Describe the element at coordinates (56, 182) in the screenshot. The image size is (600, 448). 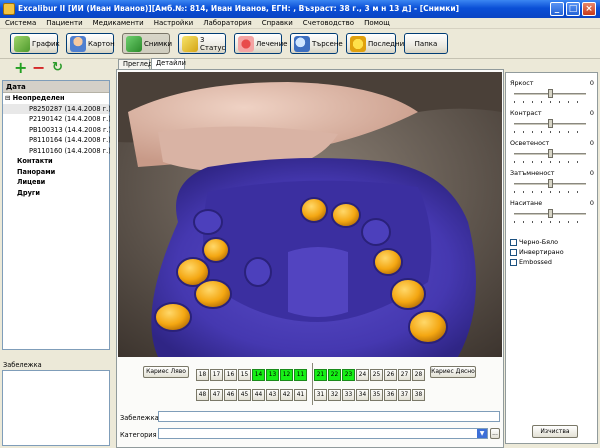
I see `tree-group: Лицеви` at that location.